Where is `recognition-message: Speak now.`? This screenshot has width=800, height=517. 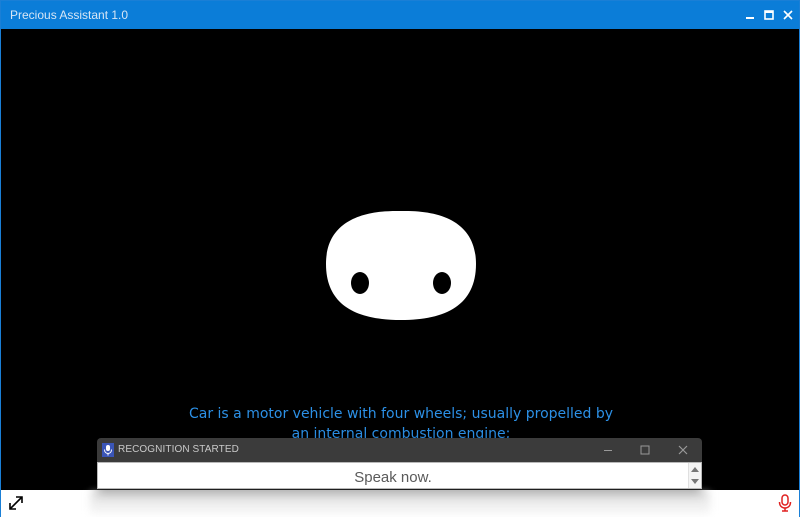
recognition-message: Speak now. is located at coordinates (393, 477).